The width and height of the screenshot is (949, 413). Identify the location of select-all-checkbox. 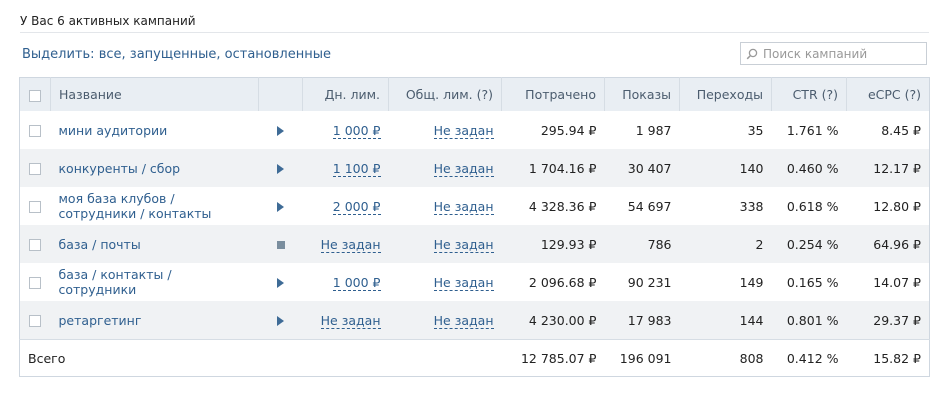
(35, 95).